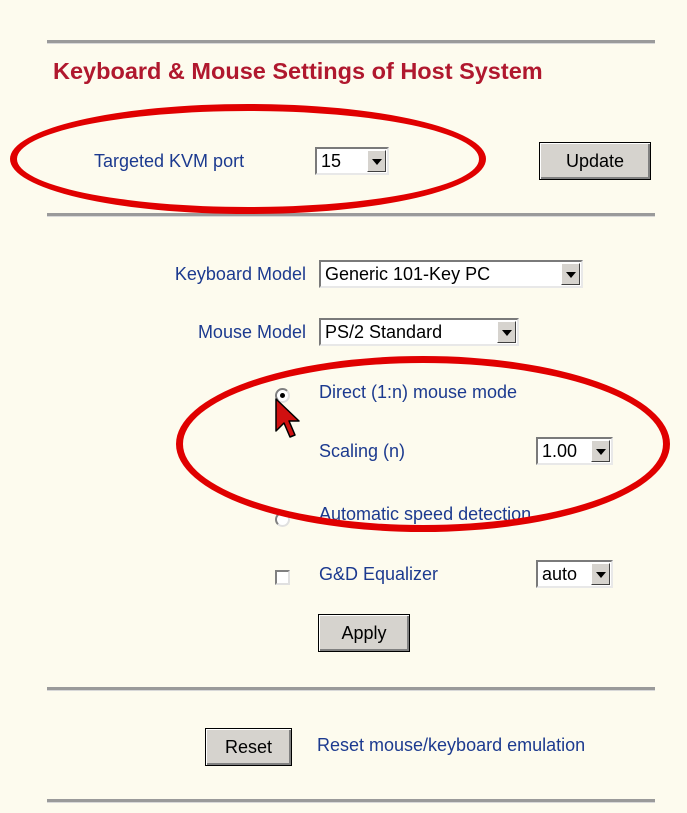 This screenshot has height=813, width=687. I want to click on equalizer-checkbox, so click(282, 577).